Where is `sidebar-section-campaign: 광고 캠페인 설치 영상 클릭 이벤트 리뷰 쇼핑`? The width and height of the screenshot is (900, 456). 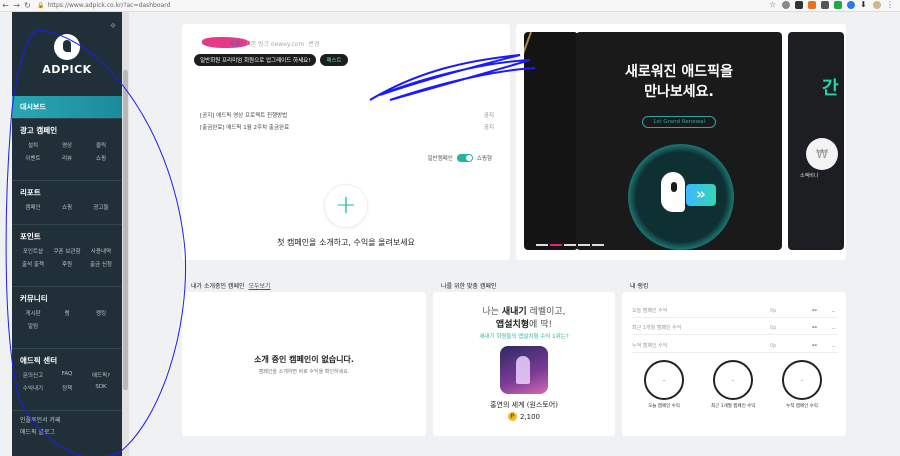 sidebar-section-campaign: 광고 캠페인 설치 영상 클릭 이벤트 리뷰 쇼핑 is located at coordinates (67, 143).